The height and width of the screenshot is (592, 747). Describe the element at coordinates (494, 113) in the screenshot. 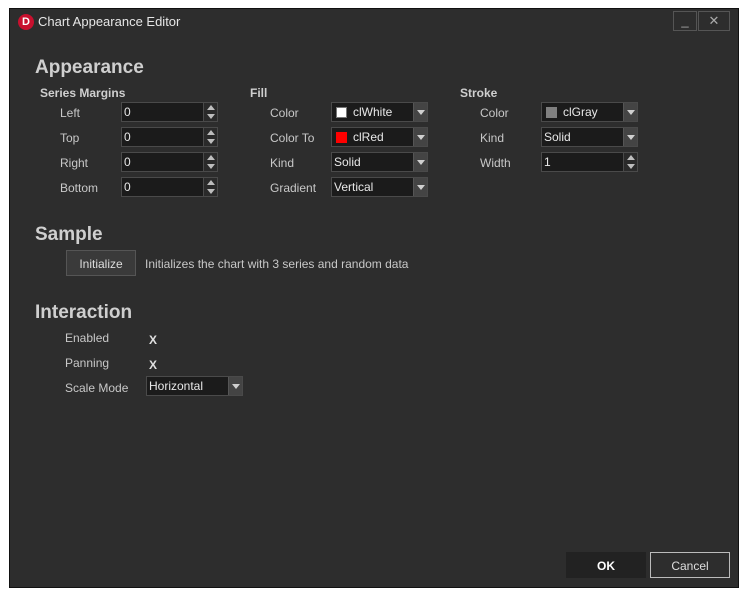

I see `stroke-color-label: Color` at that location.